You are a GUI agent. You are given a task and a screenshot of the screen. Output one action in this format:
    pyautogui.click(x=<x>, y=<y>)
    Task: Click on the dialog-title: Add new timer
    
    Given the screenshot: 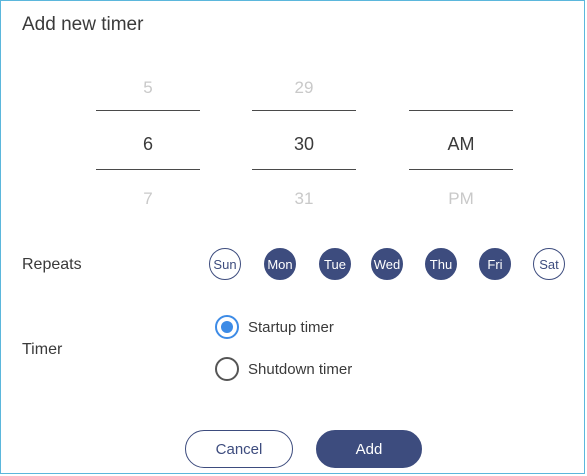 What is the action you would take?
    pyautogui.click(x=83, y=24)
    